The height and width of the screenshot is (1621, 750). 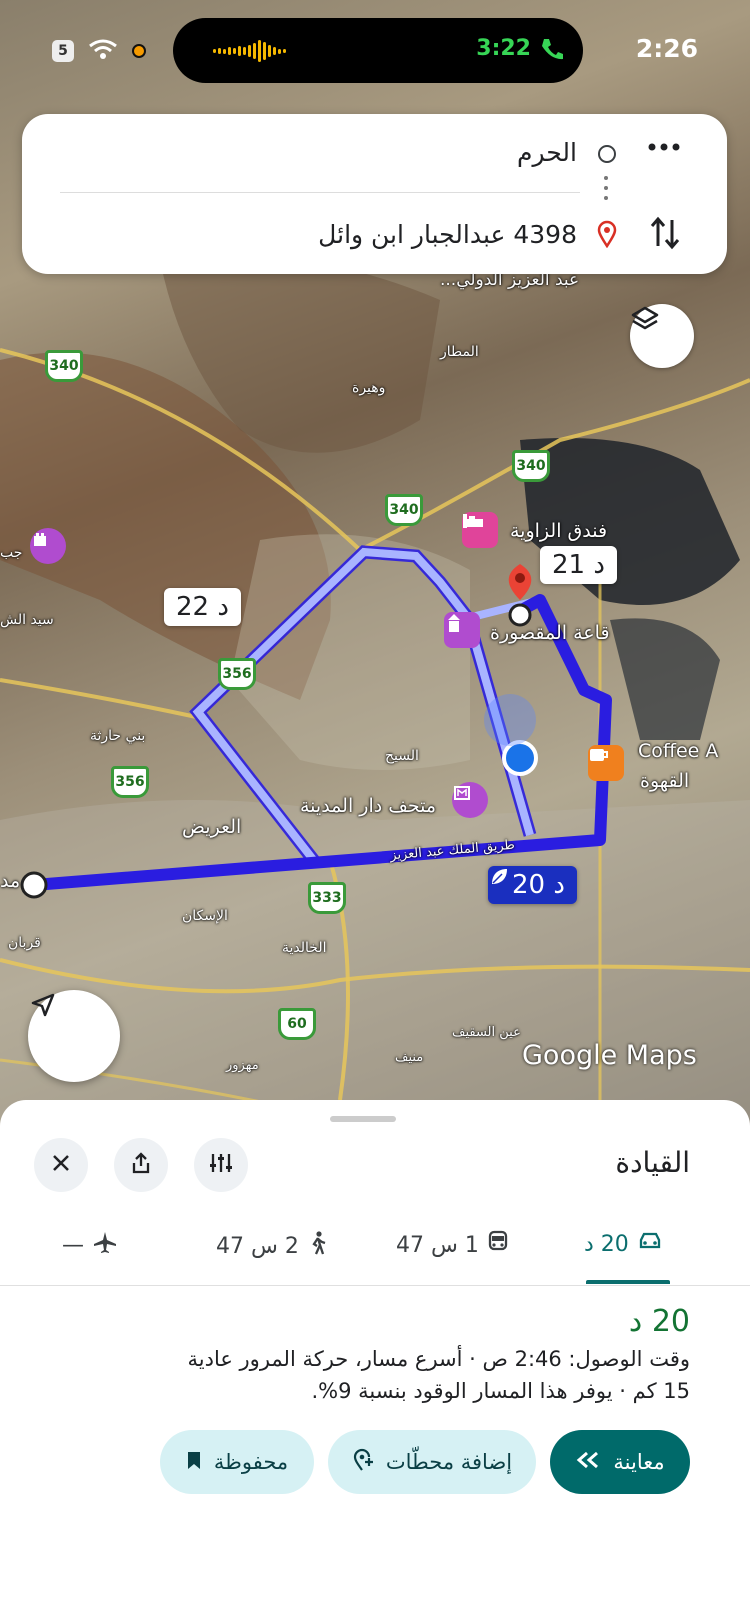 I want to click on map-label-jabal: جب, so click(x=11, y=553).